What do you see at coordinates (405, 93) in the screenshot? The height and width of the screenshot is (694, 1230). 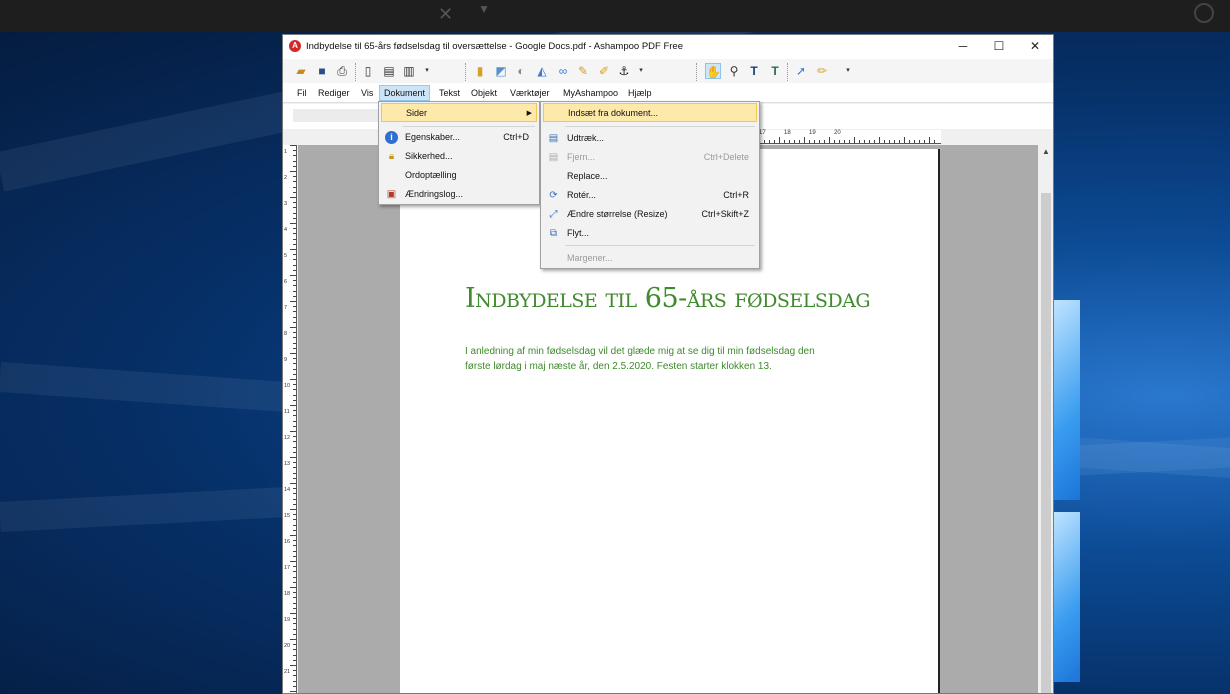 I see `menu-dokument: Dokument` at bounding box center [405, 93].